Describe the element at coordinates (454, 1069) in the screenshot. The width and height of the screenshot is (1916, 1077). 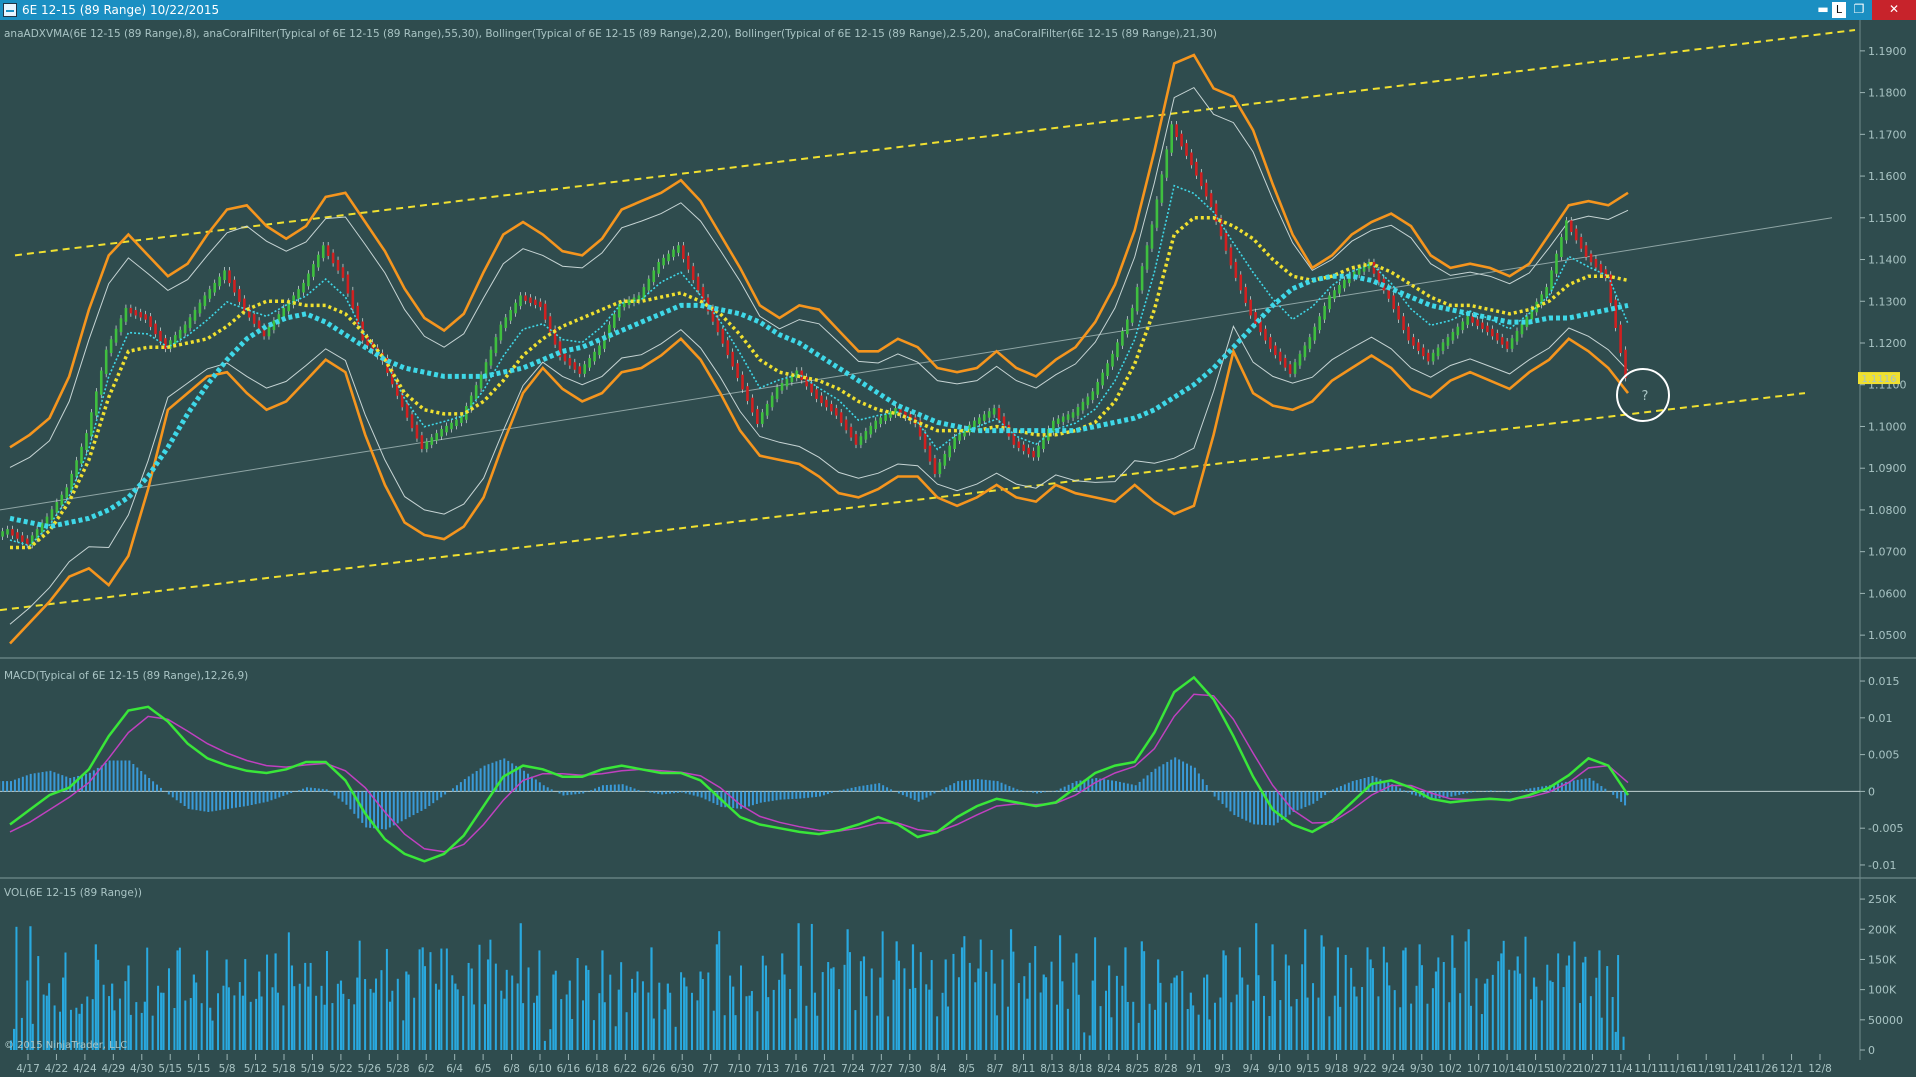
I see `x-tick-label: 6/4` at that location.